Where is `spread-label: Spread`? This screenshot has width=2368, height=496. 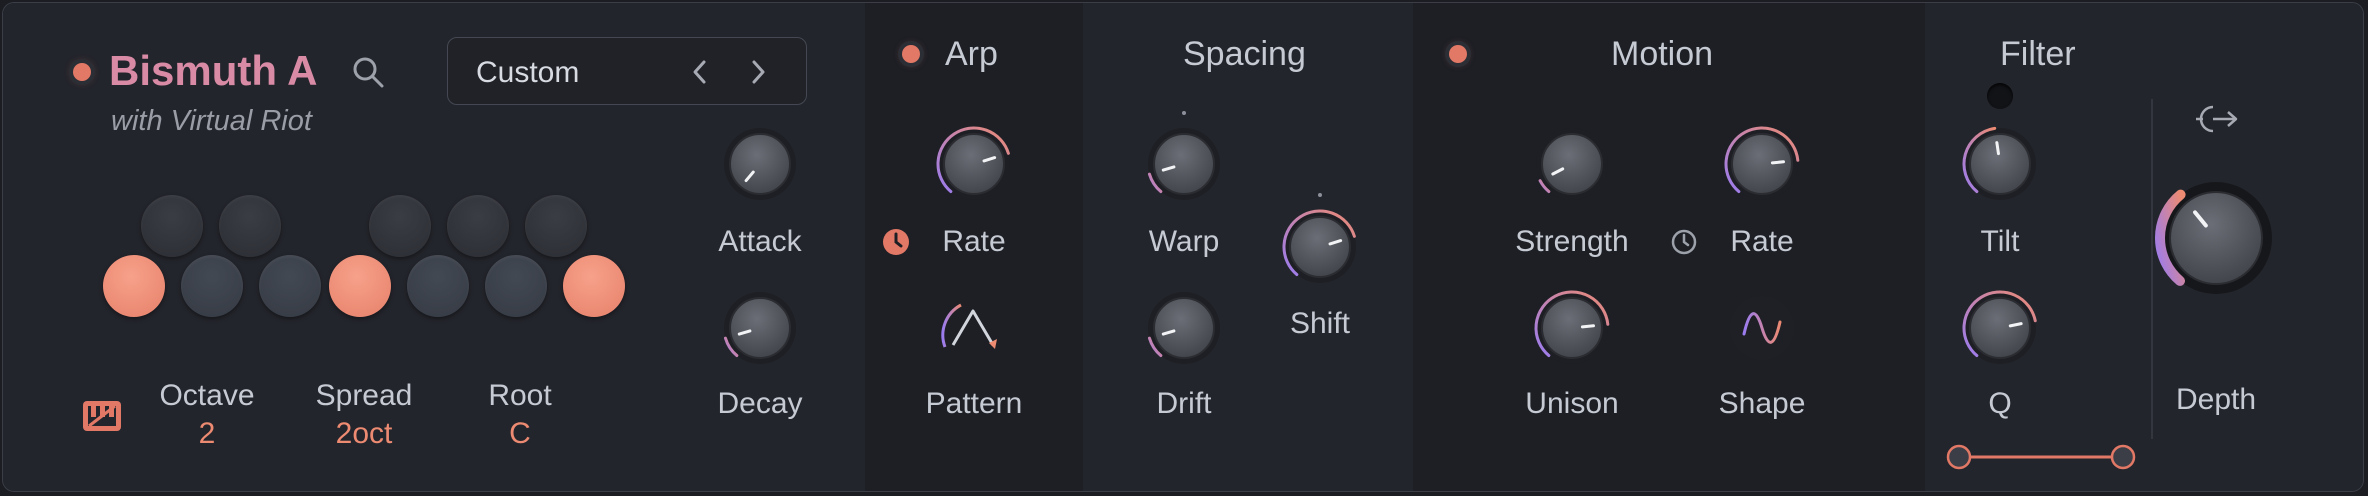
spread-label: Spread is located at coordinates (364, 395).